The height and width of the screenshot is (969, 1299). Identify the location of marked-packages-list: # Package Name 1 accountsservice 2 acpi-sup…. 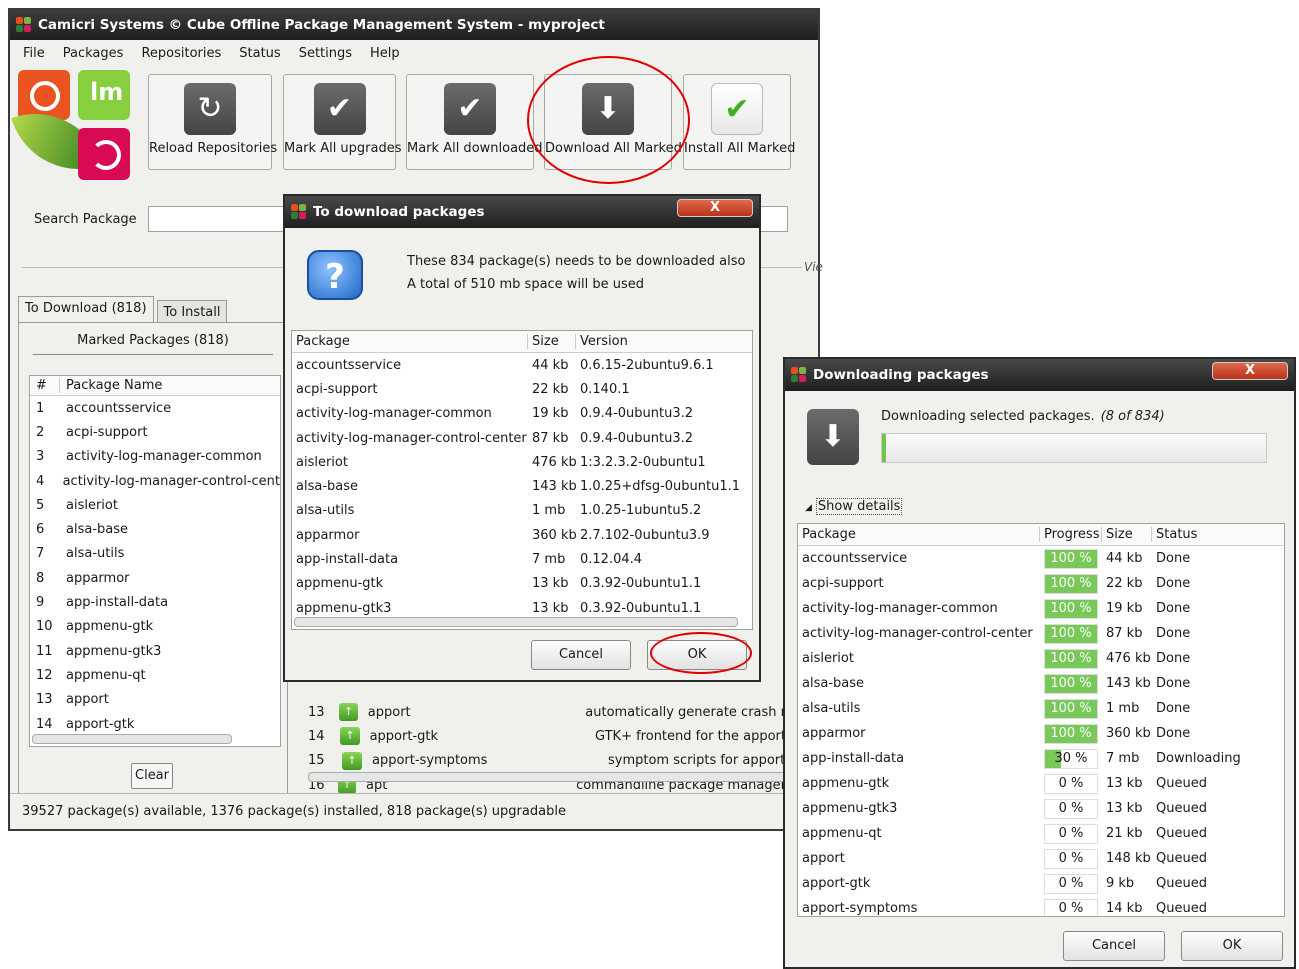
(155, 561).